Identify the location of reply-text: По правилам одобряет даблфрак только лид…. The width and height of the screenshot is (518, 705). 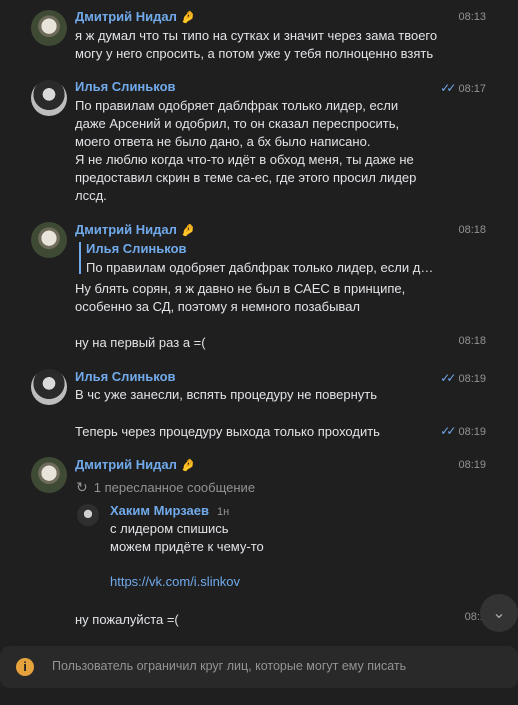
(261, 267).